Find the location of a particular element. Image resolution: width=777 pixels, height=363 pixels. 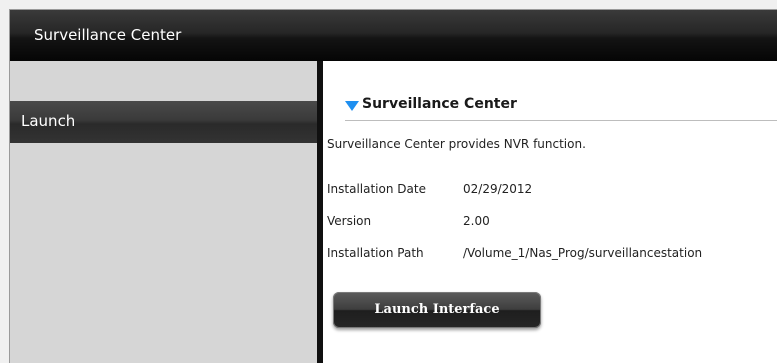

sidebar-item-label: Launch is located at coordinates (48, 121).